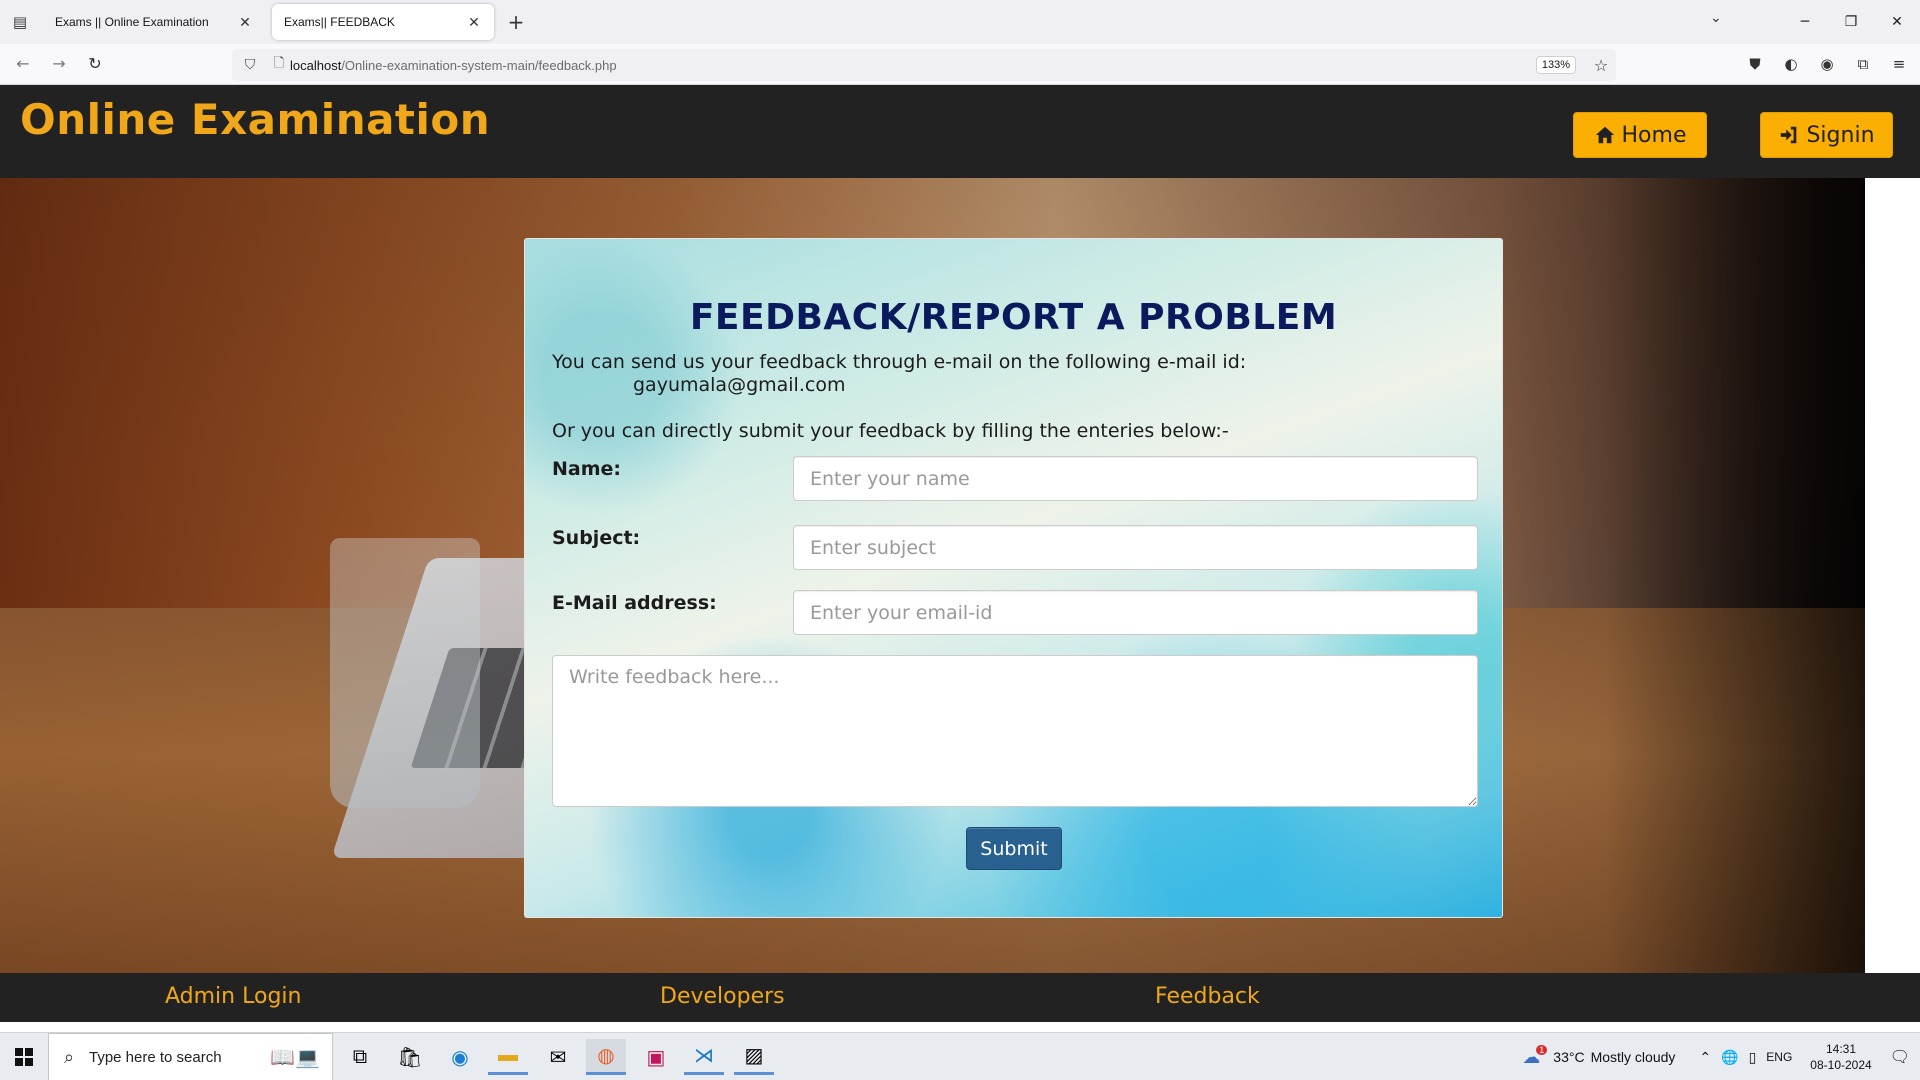 Image resolution: width=1920 pixels, height=1080 pixels. Describe the element at coordinates (508, 1057) in the screenshot. I see `file-explorer-icon: ▬` at that location.